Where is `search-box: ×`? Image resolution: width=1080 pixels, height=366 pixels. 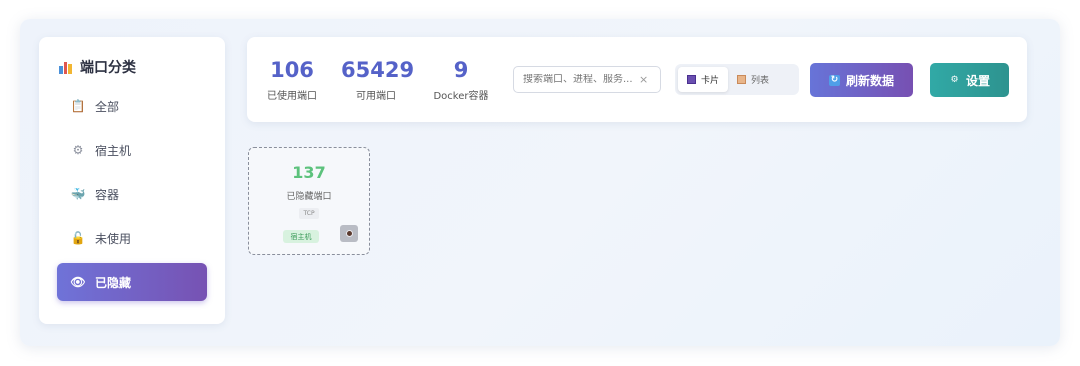
search-box: × is located at coordinates (587, 79).